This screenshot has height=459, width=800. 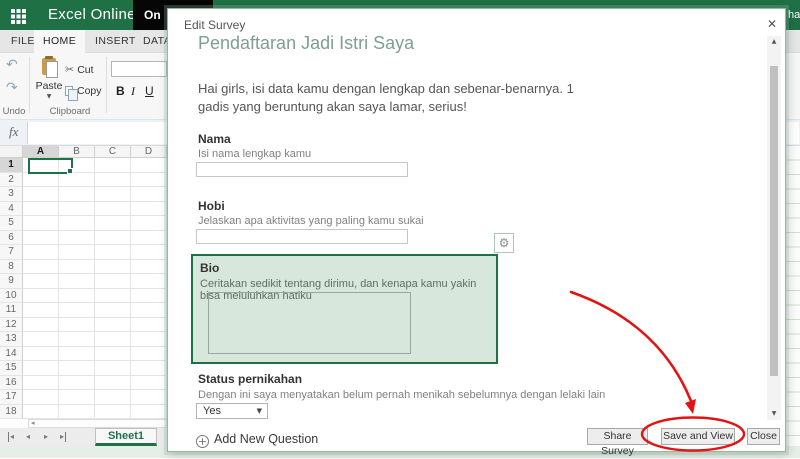 I want to click on row-header-16: 16, so click(x=11, y=382).